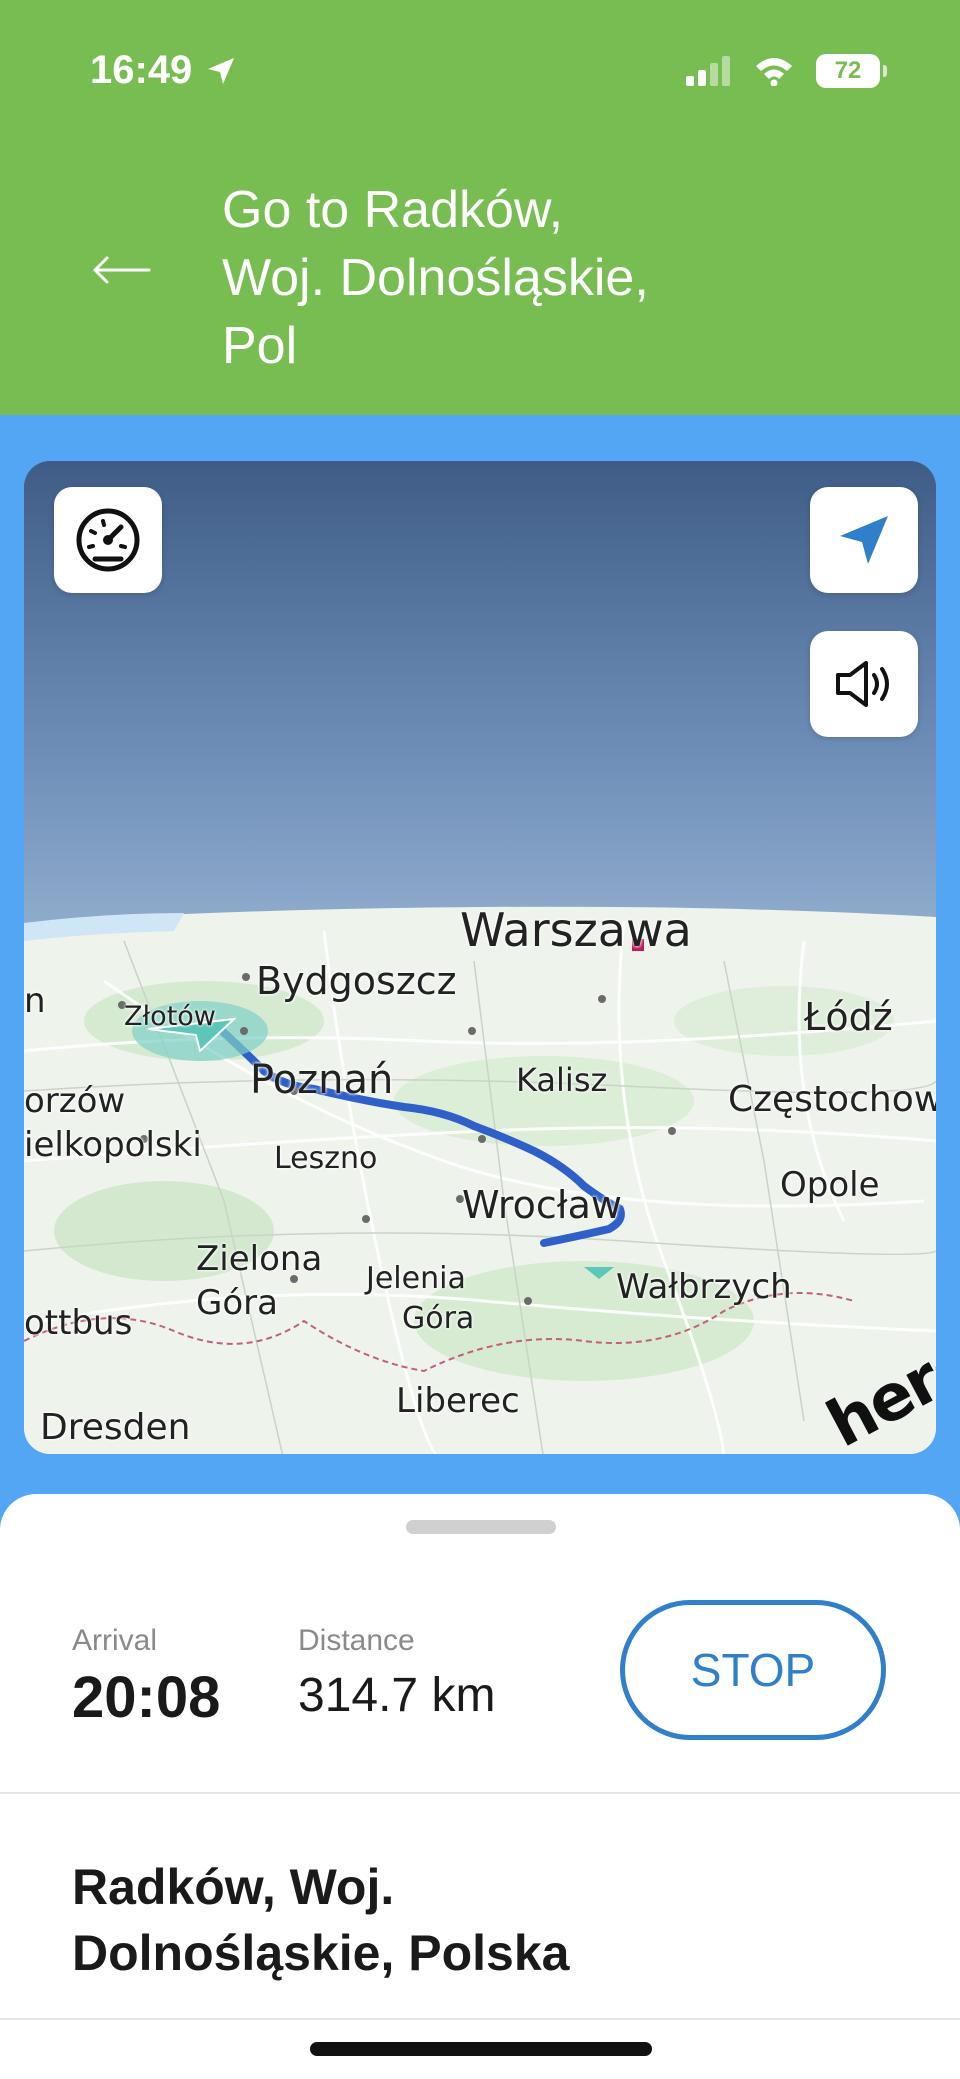 Image resolution: width=960 pixels, height=2079 pixels. What do you see at coordinates (830, 1185) in the screenshot?
I see `map-label-city: Opole` at bounding box center [830, 1185].